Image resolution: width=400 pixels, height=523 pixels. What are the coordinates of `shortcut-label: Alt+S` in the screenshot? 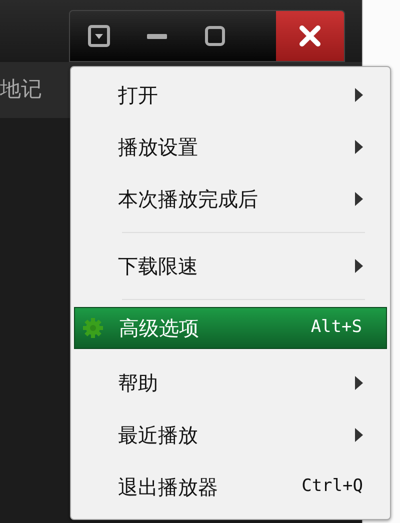 It's located at (336, 328).